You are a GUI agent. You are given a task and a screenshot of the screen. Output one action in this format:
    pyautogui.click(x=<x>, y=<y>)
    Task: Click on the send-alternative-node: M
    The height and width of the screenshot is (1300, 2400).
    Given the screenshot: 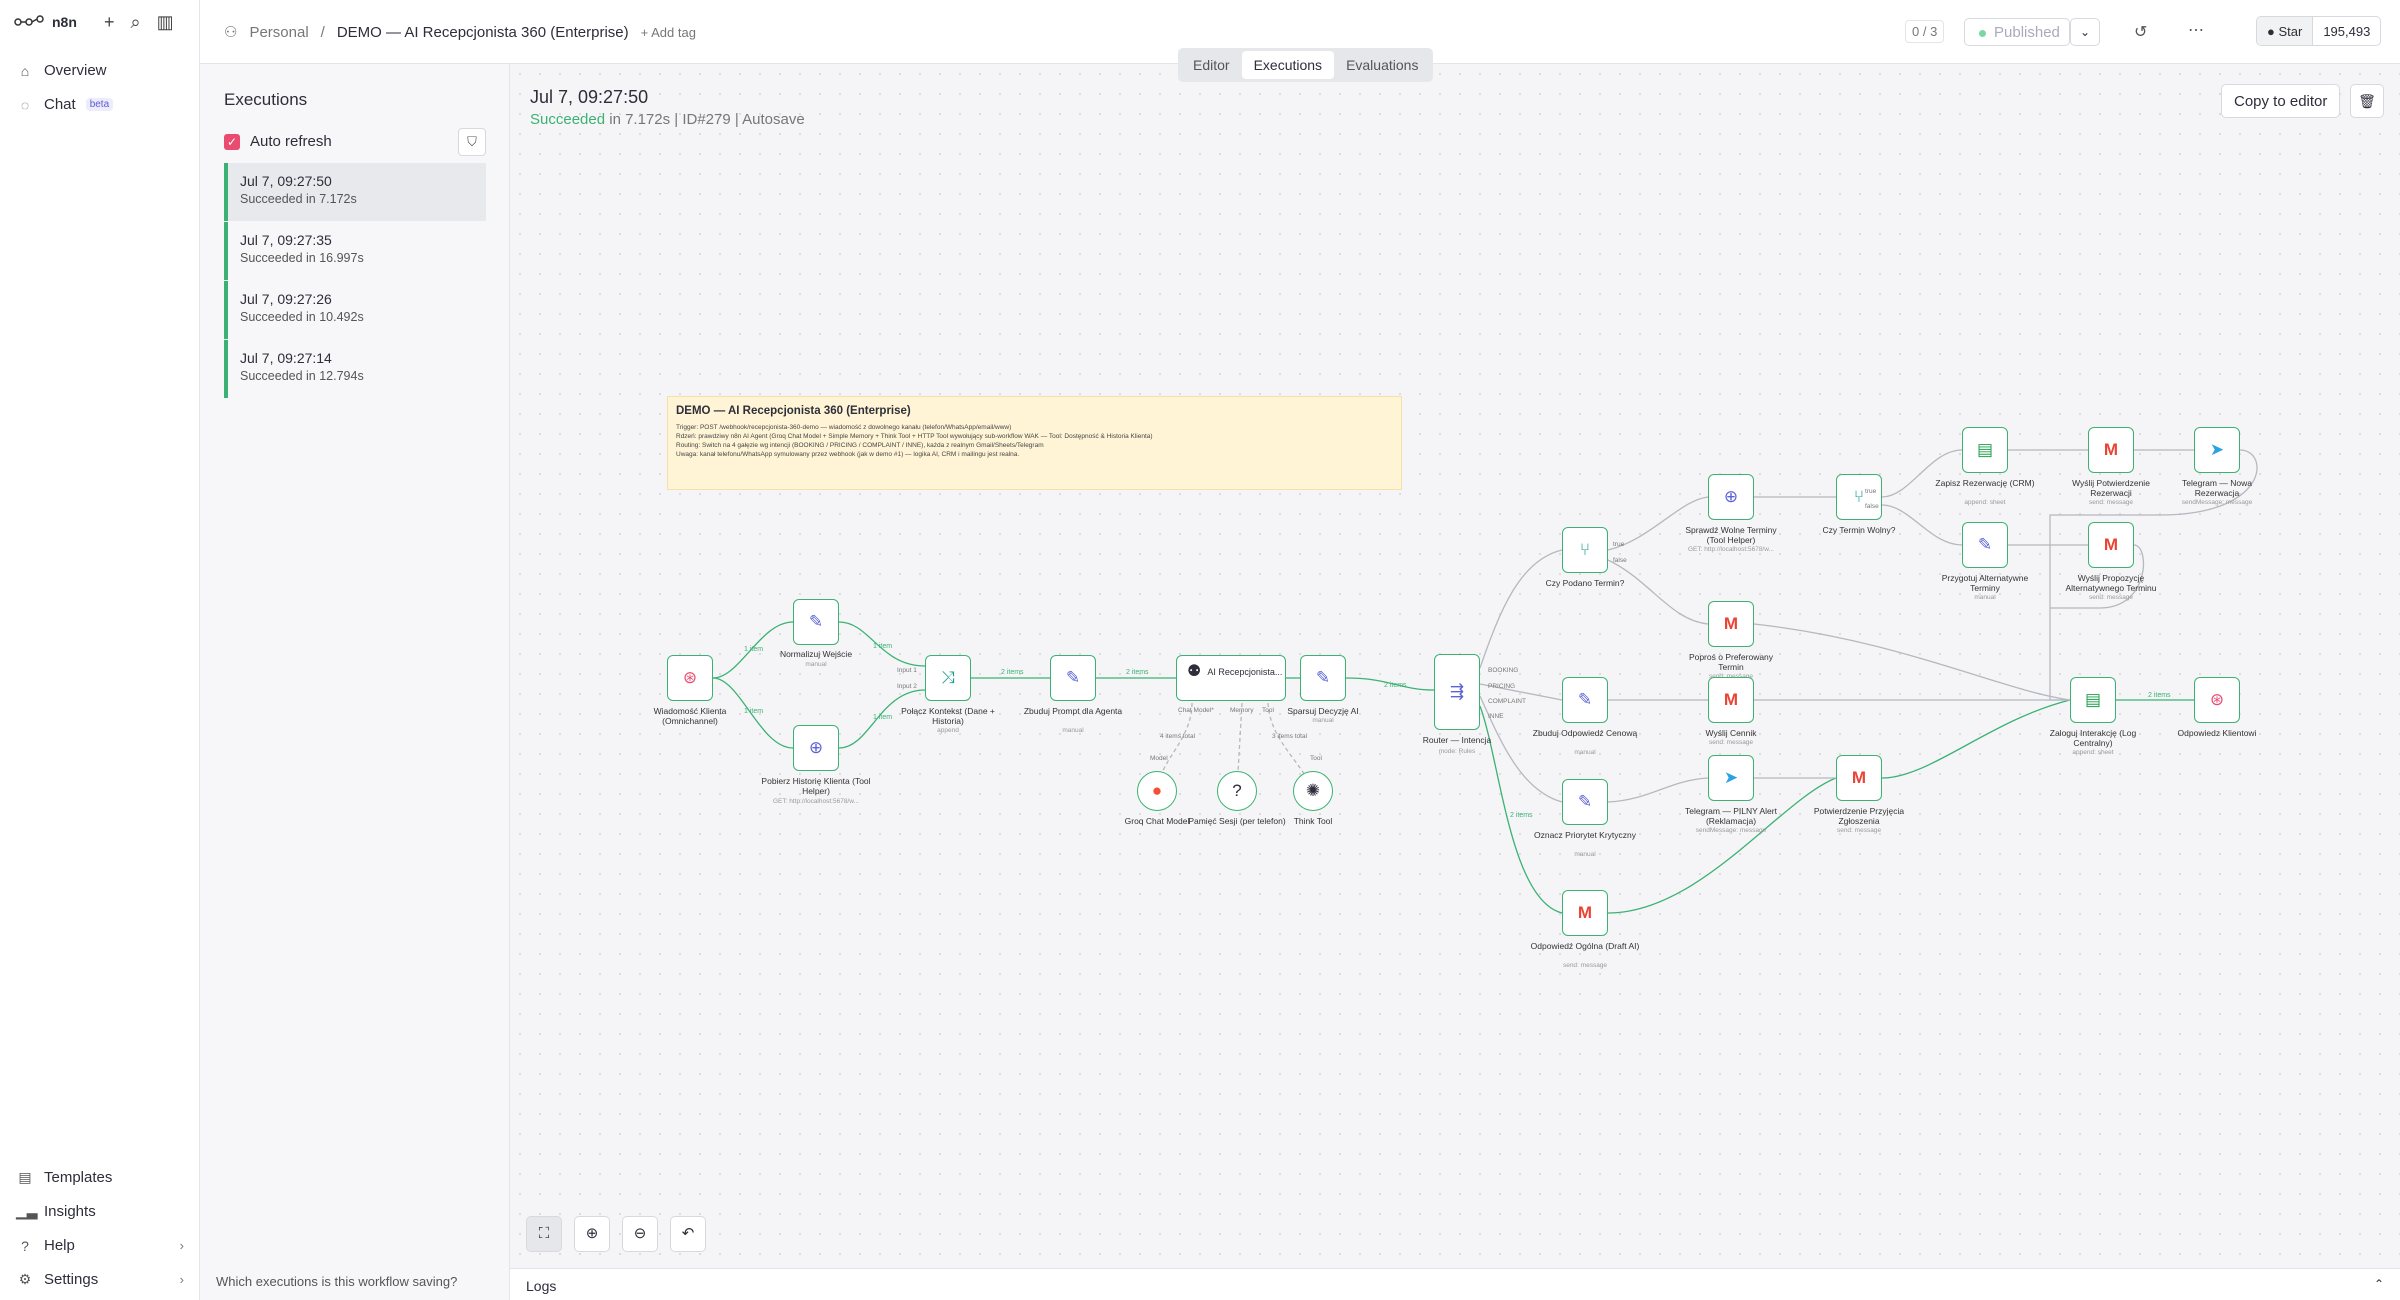 What is the action you would take?
    pyautogui.click(x=2111, y=545)
    